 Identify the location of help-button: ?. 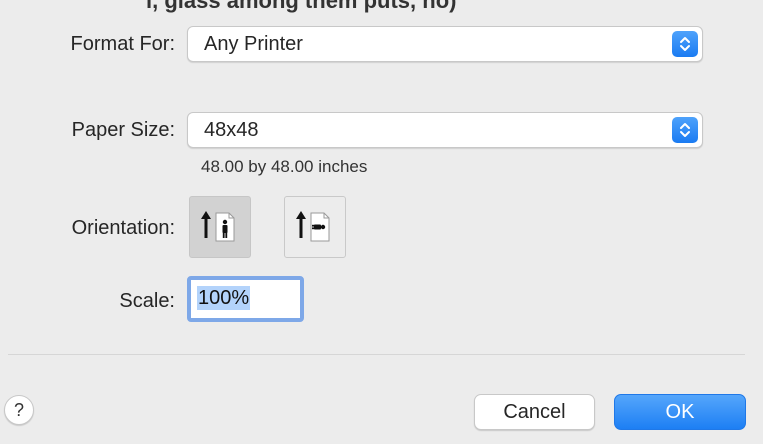
(19, 410).